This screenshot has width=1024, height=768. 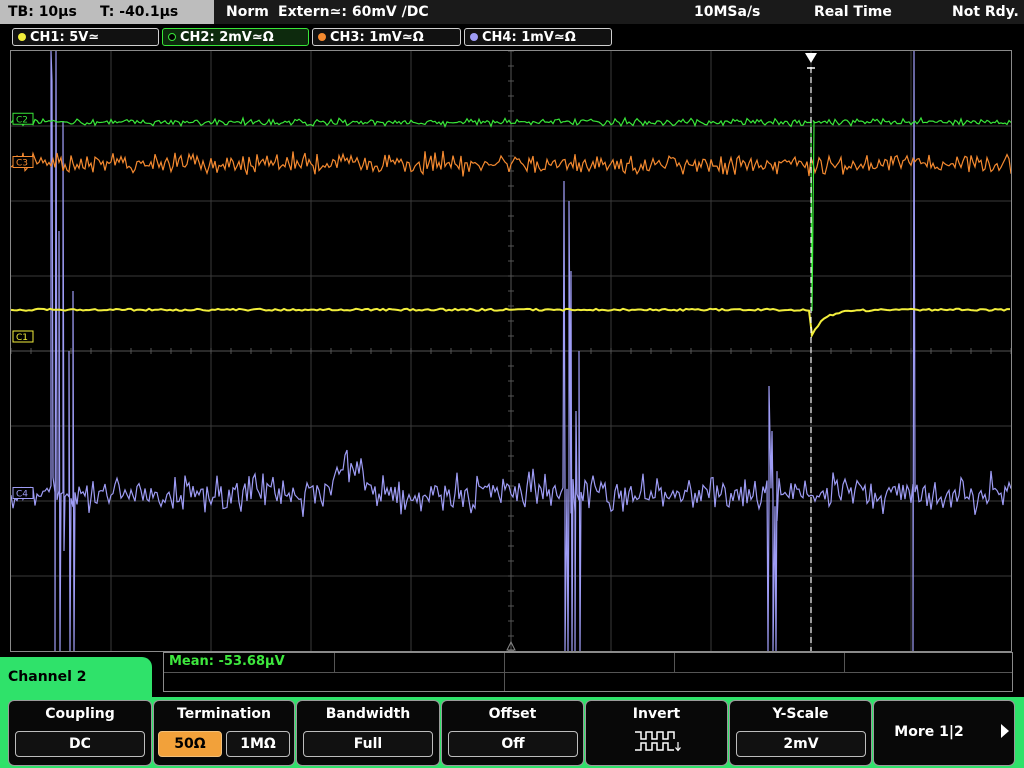 I want to click on c3-marker-label: C3, so click(x=22, y=164).